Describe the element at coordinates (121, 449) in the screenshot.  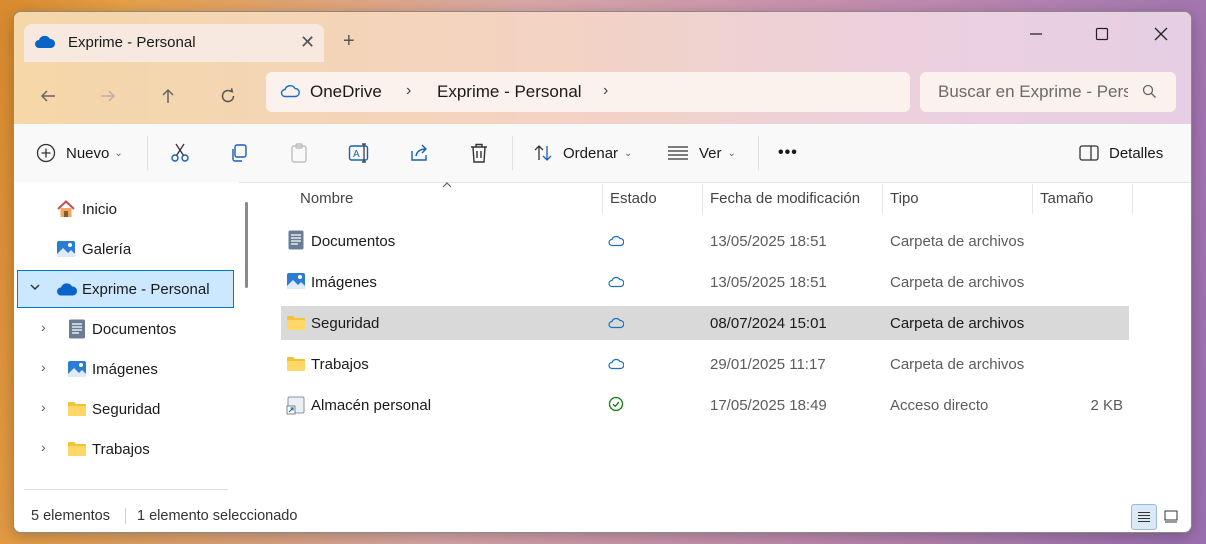
I see `sidebar-item-label: Trabajos` at that location.